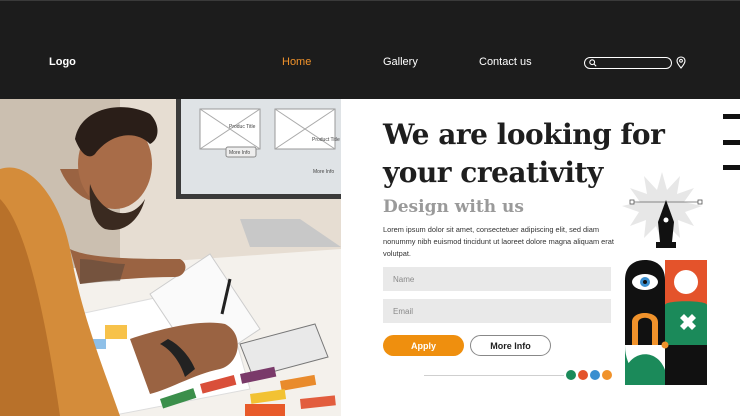  I want to click on apply-button: Apply, so click(423, 345).